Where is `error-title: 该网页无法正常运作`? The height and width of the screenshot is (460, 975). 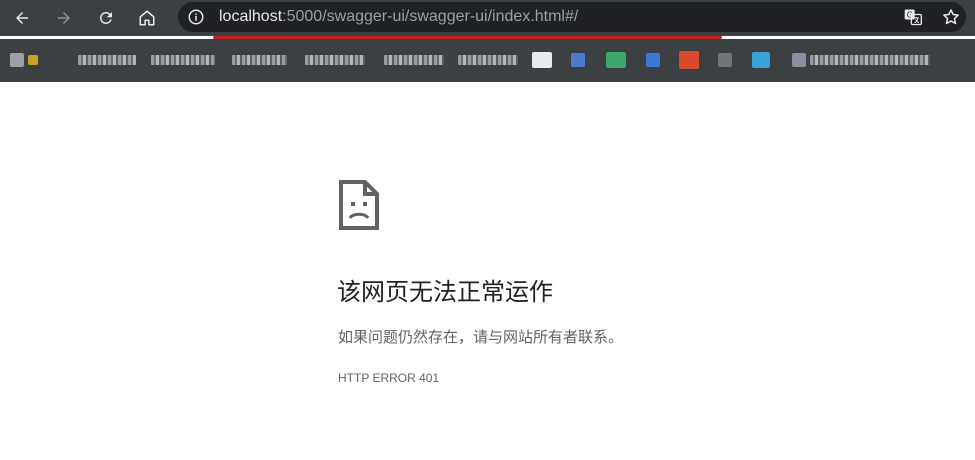 error-title: 该网页无法正常运作 is located at coordinates (445, 292).